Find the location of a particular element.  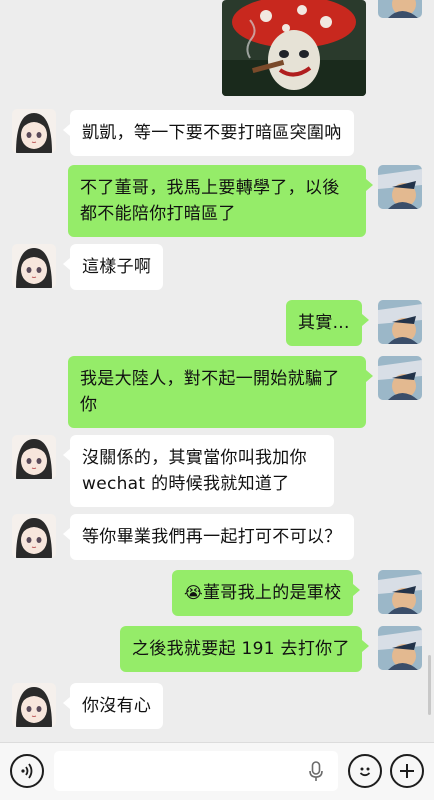

message-row-image is located at coordinates (217, 48).